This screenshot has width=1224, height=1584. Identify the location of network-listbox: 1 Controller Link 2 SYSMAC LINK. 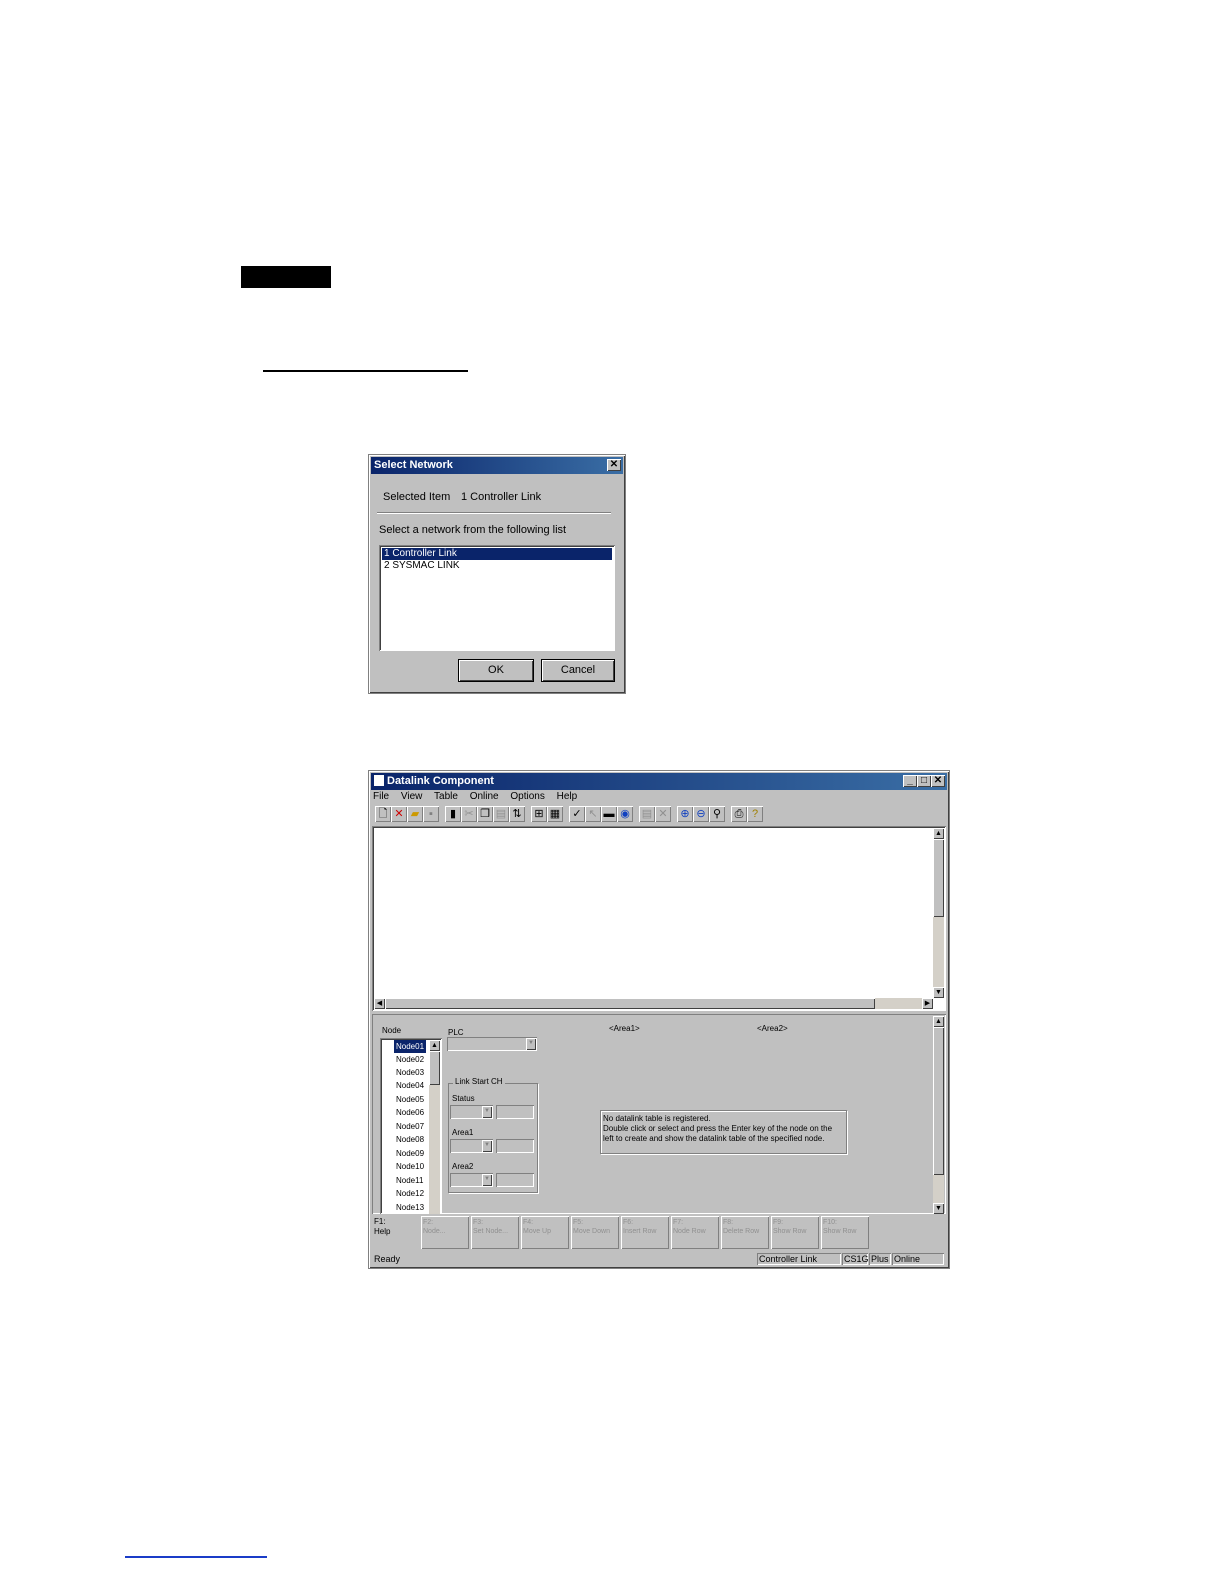
(497, 598).